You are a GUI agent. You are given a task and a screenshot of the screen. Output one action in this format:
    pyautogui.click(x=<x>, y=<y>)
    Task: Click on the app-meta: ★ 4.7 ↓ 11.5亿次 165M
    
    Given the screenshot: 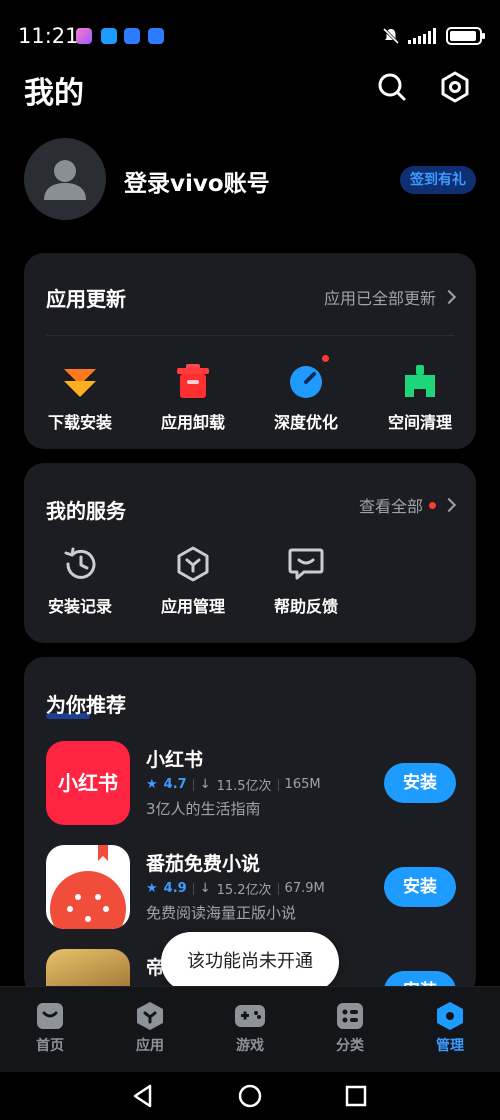 What is the action you would take?
    pyautogui.click(x=233, y=784)
    